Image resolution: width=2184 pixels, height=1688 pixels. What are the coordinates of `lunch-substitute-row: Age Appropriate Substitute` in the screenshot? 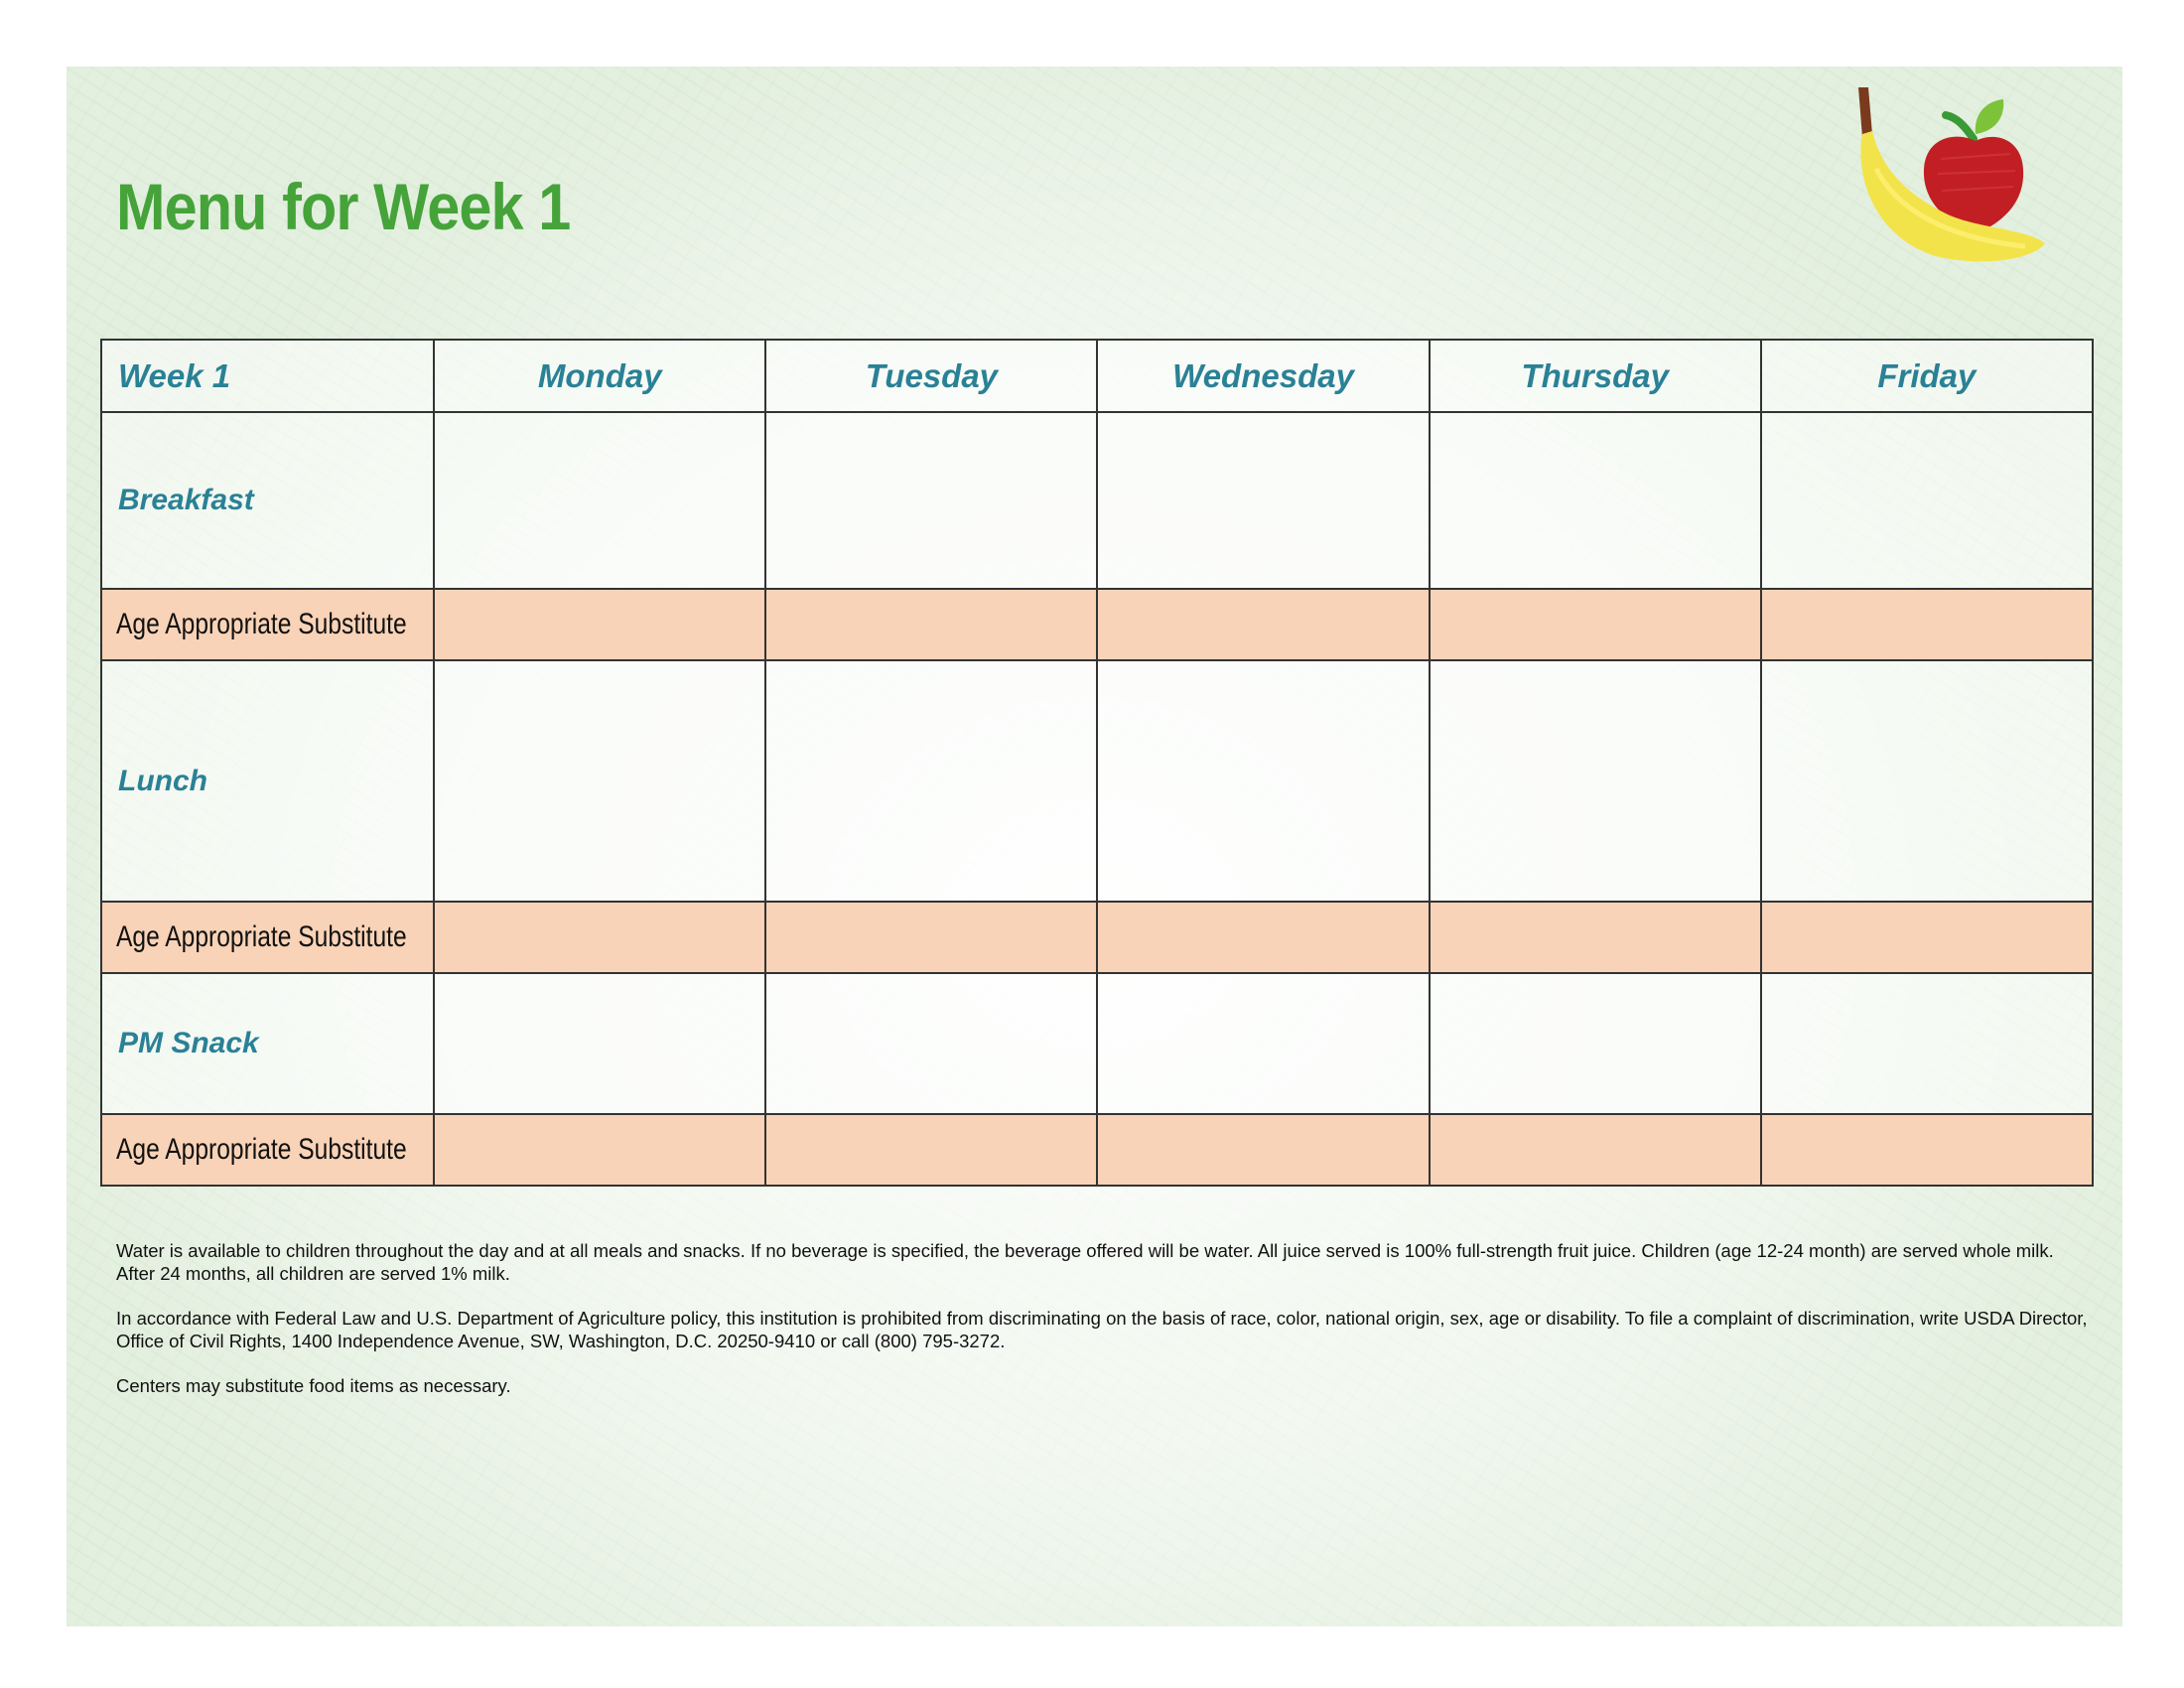 It's located at (1097, 937).